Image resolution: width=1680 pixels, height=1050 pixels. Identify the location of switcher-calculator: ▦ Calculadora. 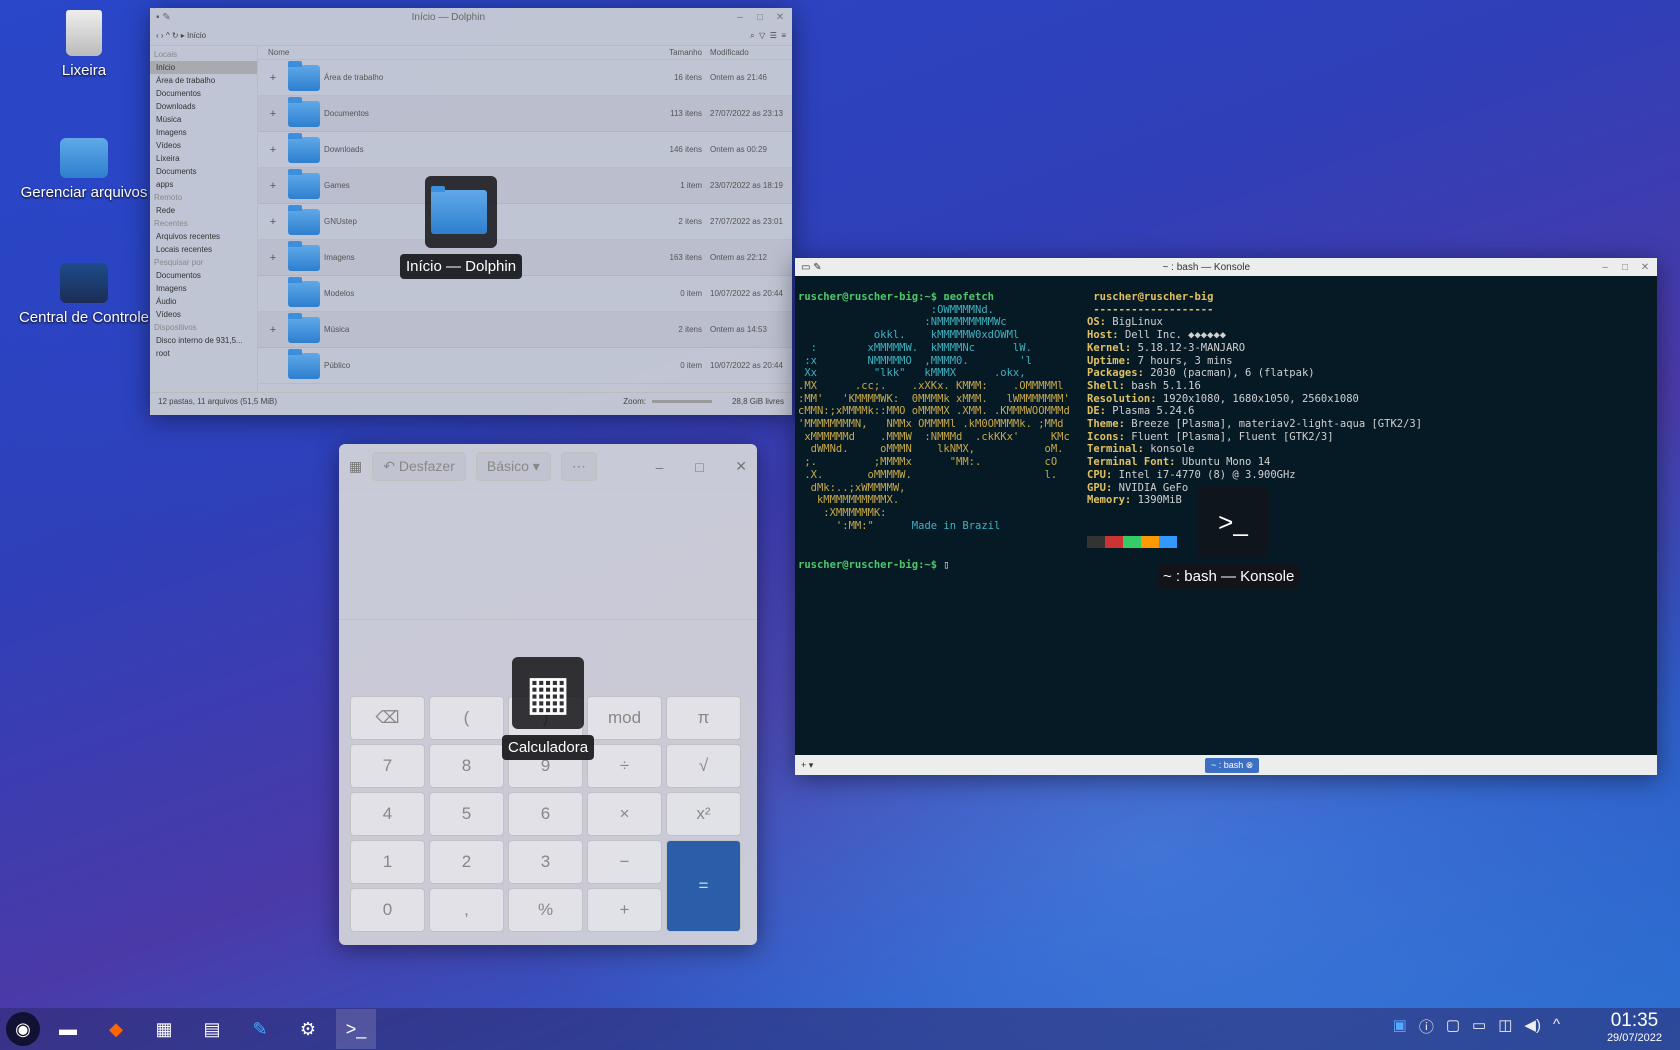
(548, 708).